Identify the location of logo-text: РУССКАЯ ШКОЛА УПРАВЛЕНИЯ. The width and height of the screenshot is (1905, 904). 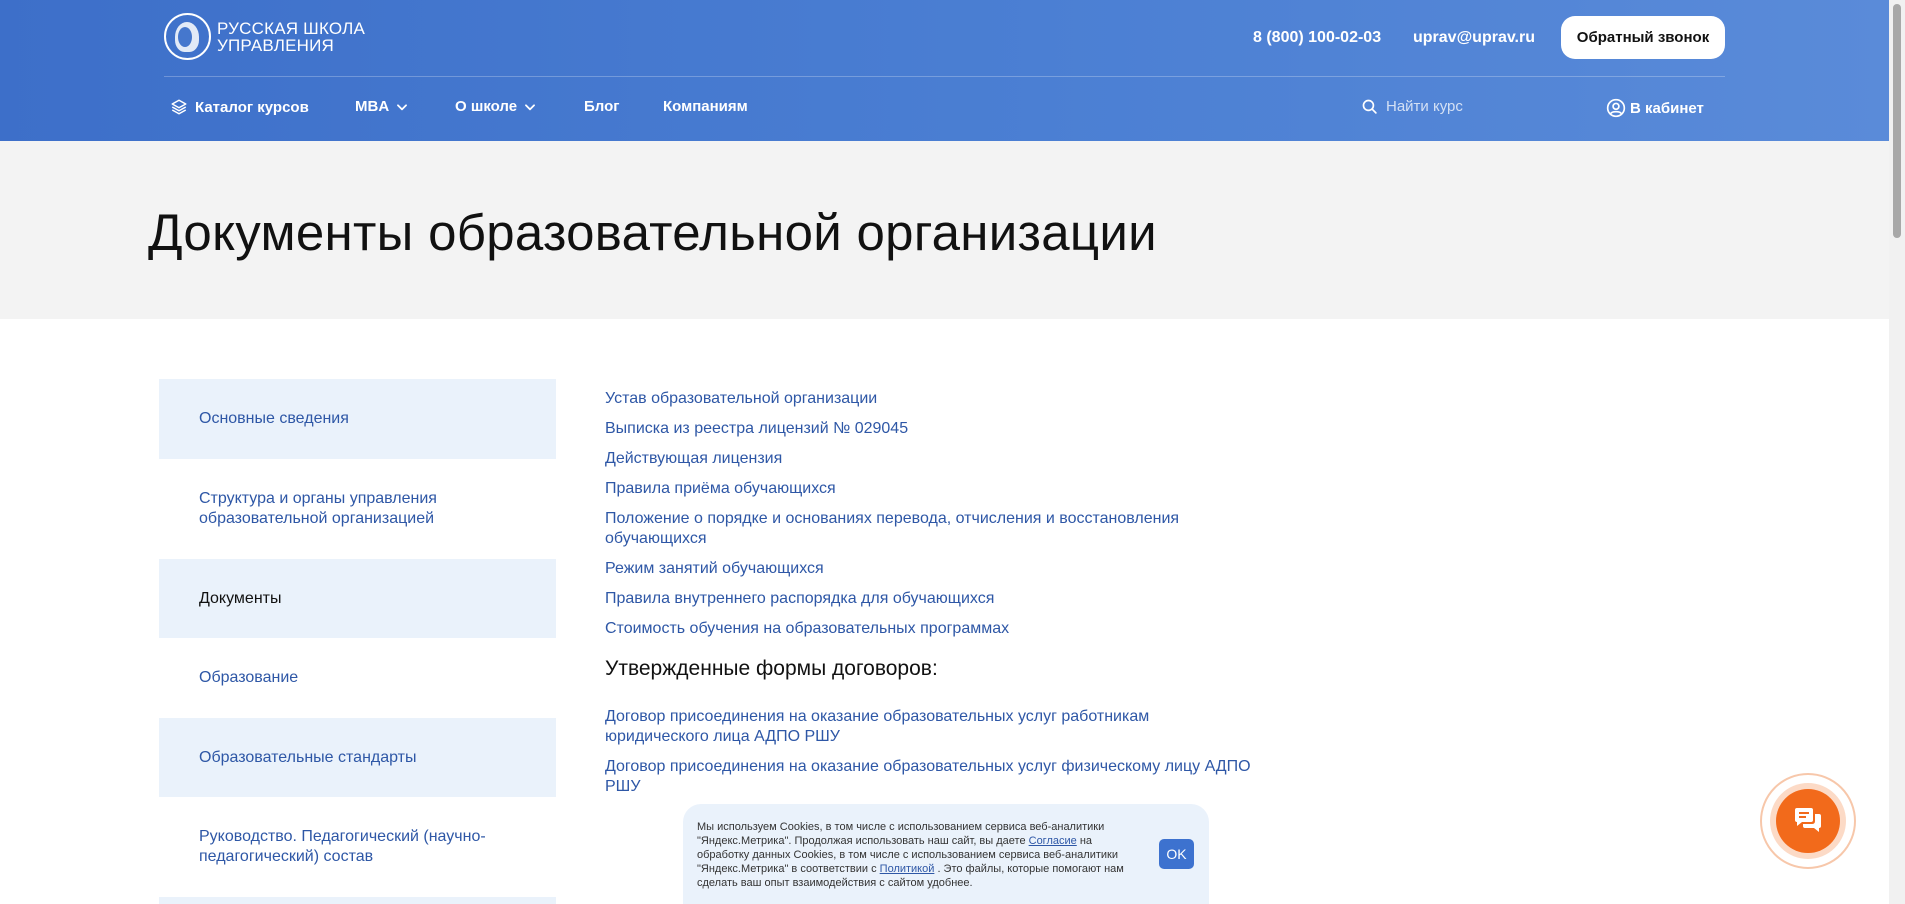
(291, 37).